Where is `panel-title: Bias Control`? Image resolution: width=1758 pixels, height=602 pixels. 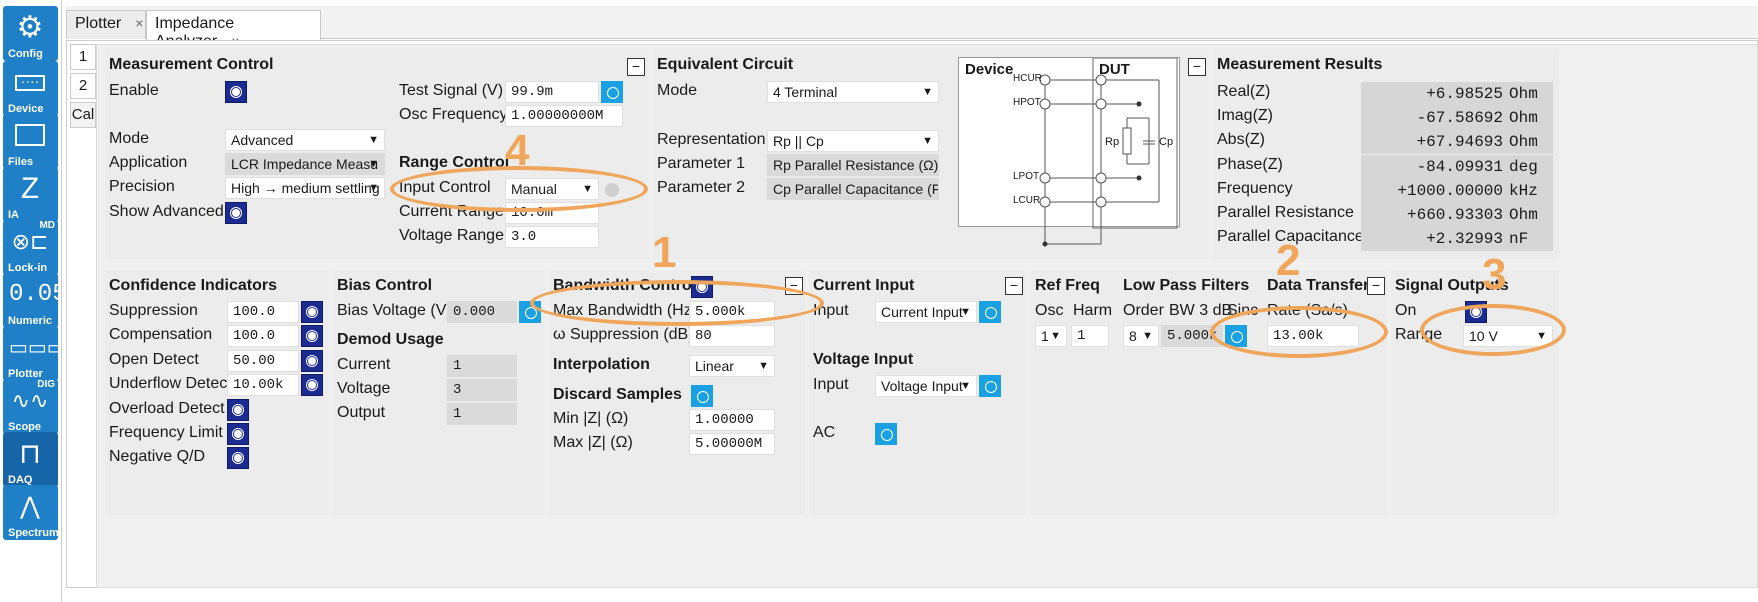 panel-title: Bias Control is located at coordinates (385, 285).